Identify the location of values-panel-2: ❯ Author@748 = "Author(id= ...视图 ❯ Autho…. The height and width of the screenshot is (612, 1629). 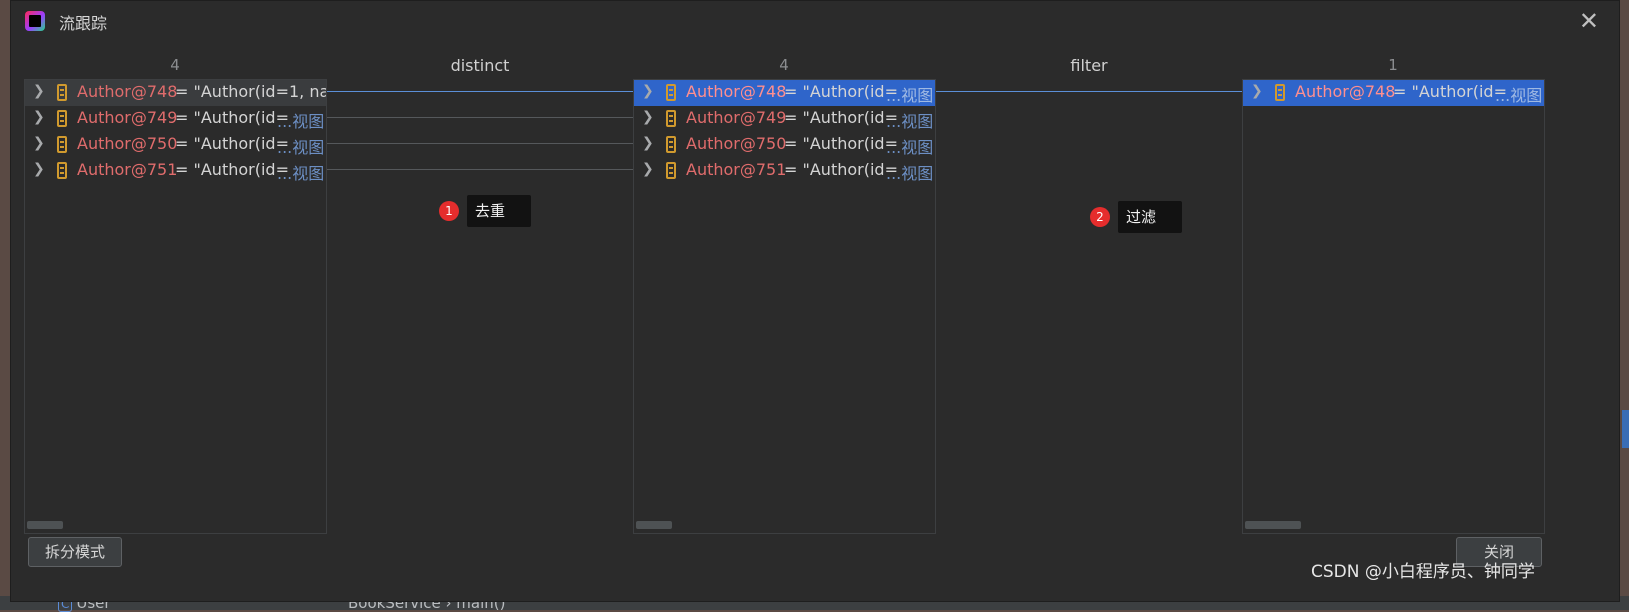
(784, 306).